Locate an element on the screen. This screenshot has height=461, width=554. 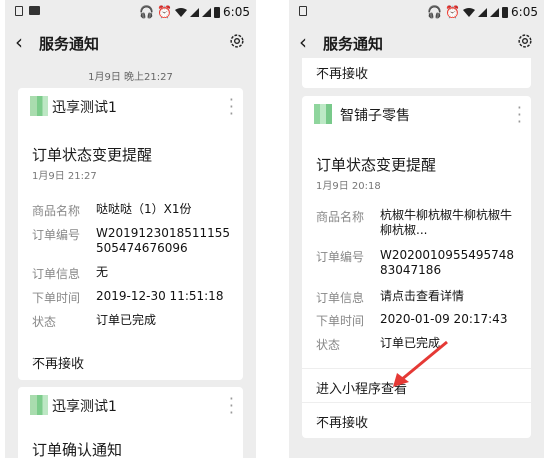
message-timestamp: 1月9日 晚上21:27 is located at coordinates (130, 77).